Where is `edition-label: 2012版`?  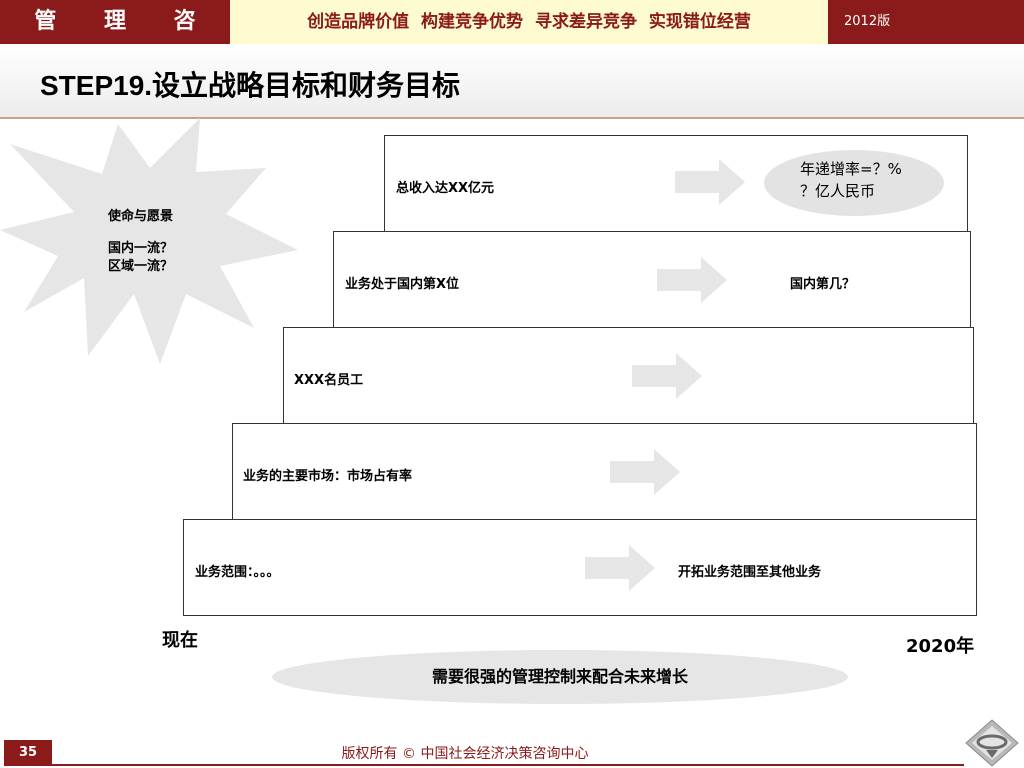
edition-label: 2012版 is located at coordinates (867, 21).